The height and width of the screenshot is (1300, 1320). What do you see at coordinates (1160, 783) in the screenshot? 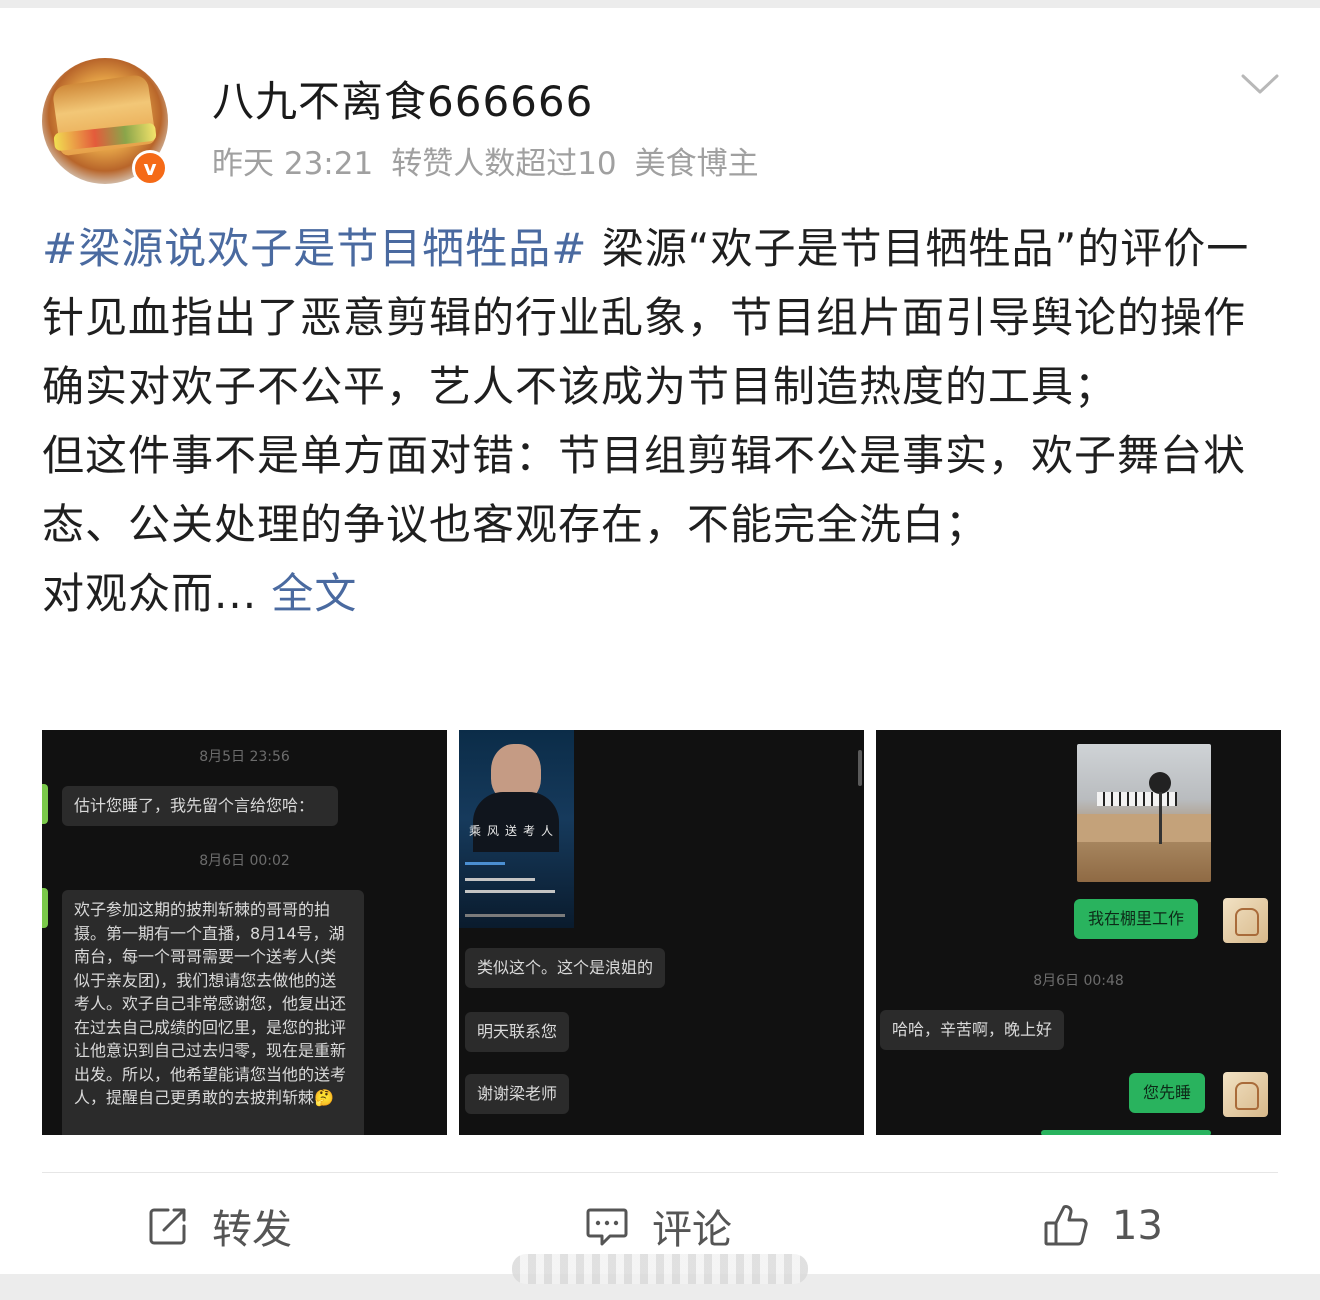
I see `studio-mic` at bounding box center [1160, 783].